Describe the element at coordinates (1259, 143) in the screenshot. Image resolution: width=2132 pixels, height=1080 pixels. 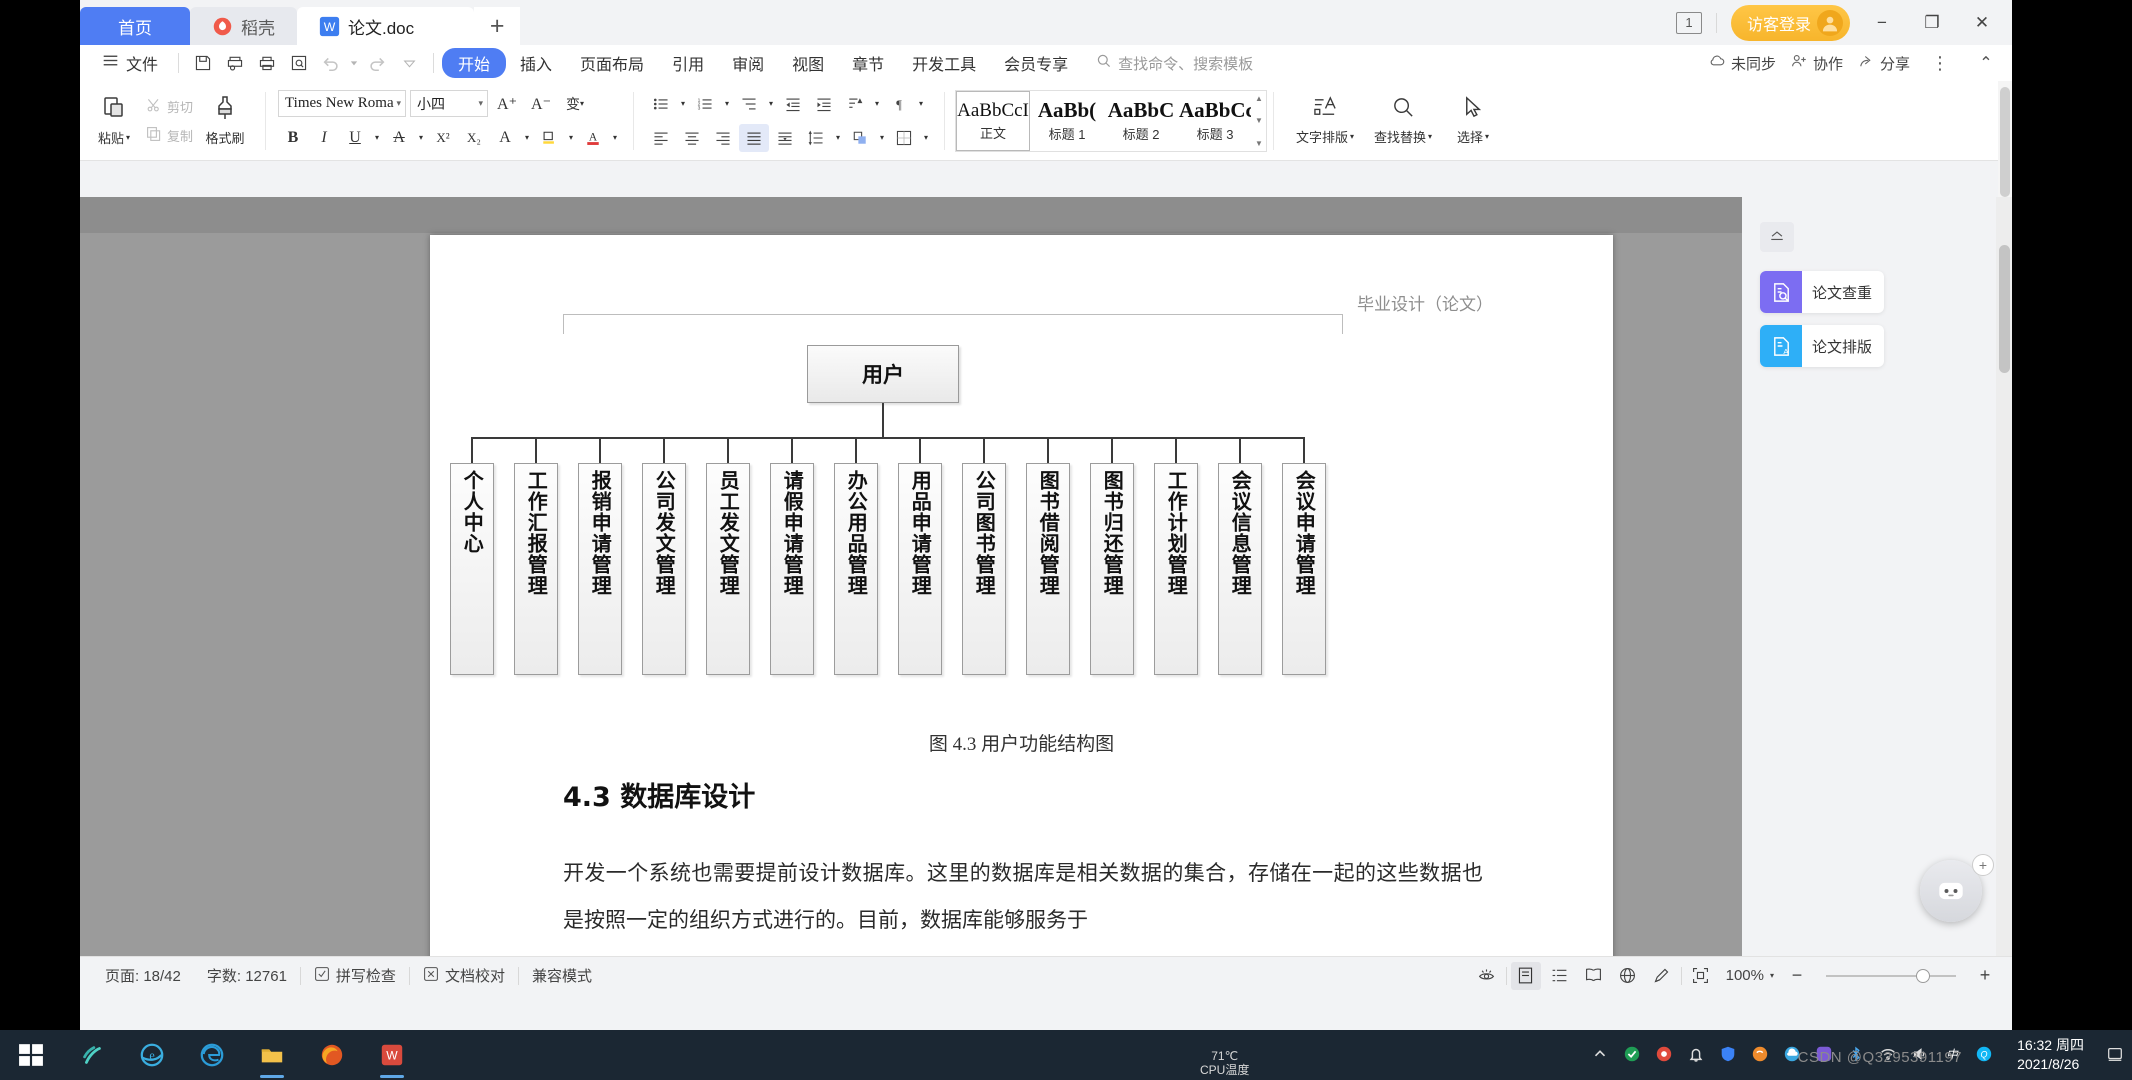
I see `styles-more-icon: ▼` at that location.